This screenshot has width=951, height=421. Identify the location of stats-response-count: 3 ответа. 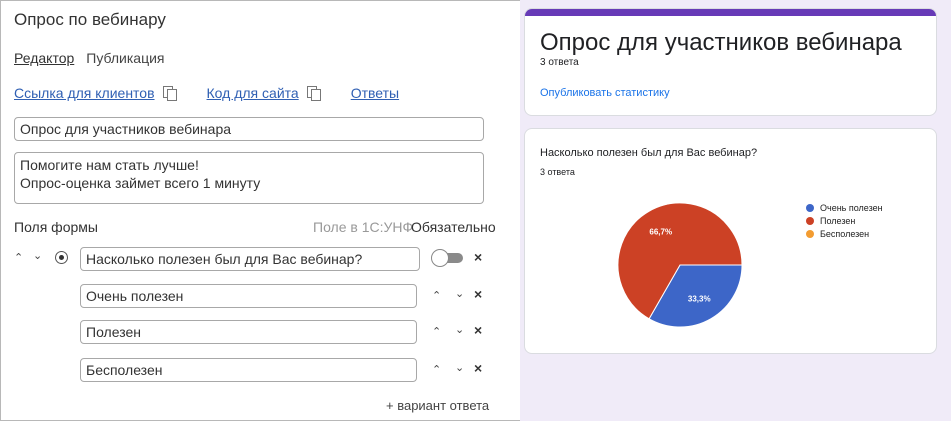
(557, 172).